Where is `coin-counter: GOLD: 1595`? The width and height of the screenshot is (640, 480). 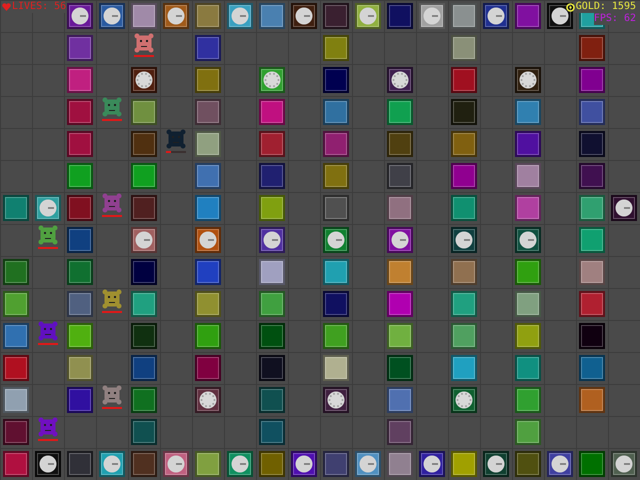 coin-counter: GOLD: 1595 is located at coordinates (606, 7).